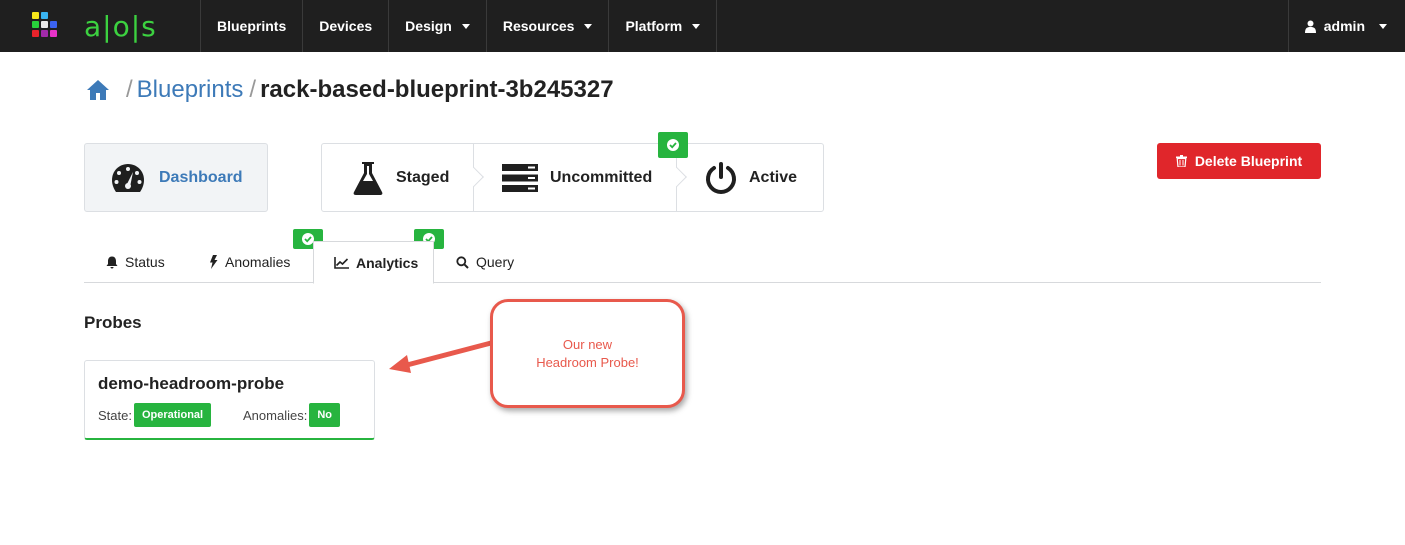  I want to click on breadcrumb-blueprints-link: Blueprints, so click(190, 90).